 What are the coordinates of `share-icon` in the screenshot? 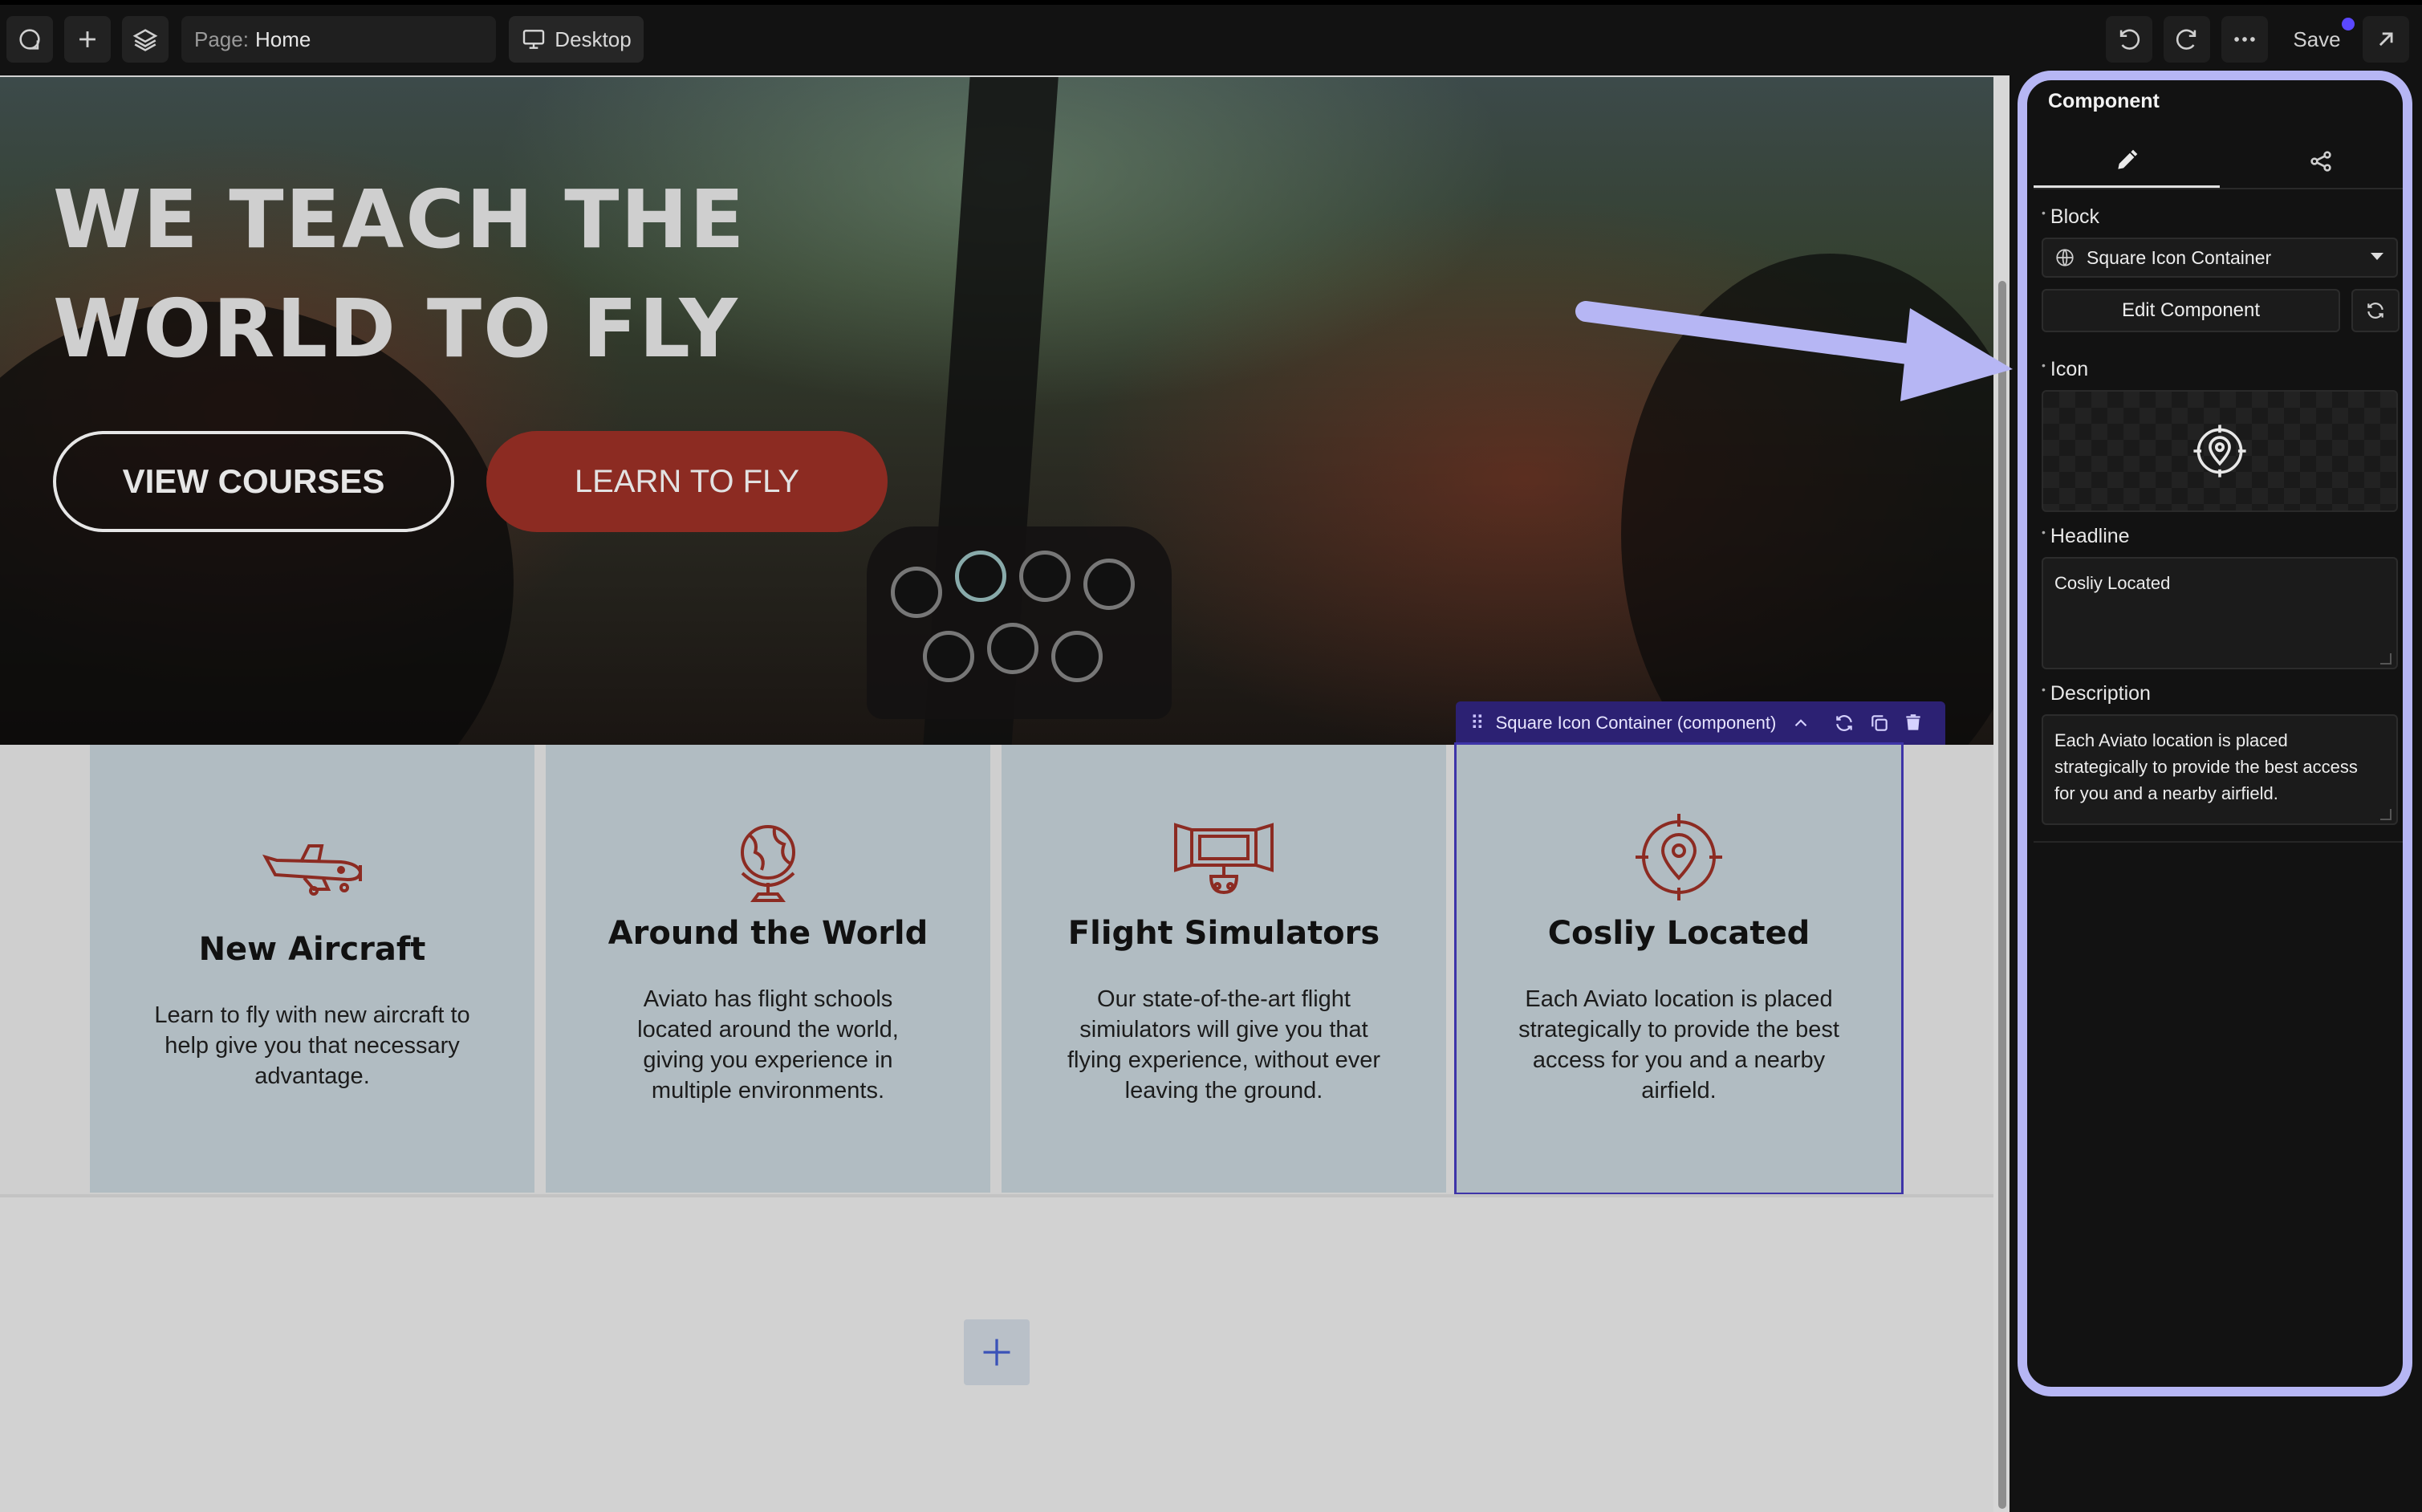 It's located at (2321, 161).